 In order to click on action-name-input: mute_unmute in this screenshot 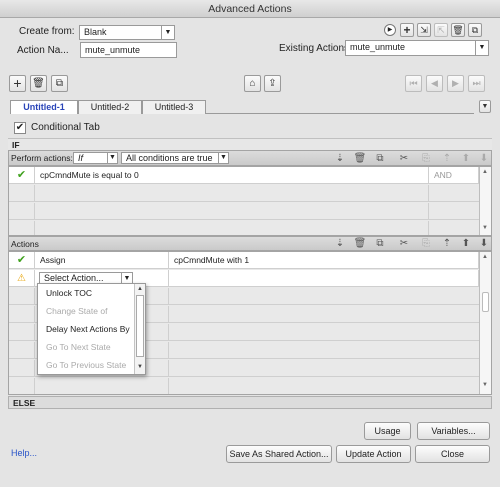, I will do `click(128, 50)`.